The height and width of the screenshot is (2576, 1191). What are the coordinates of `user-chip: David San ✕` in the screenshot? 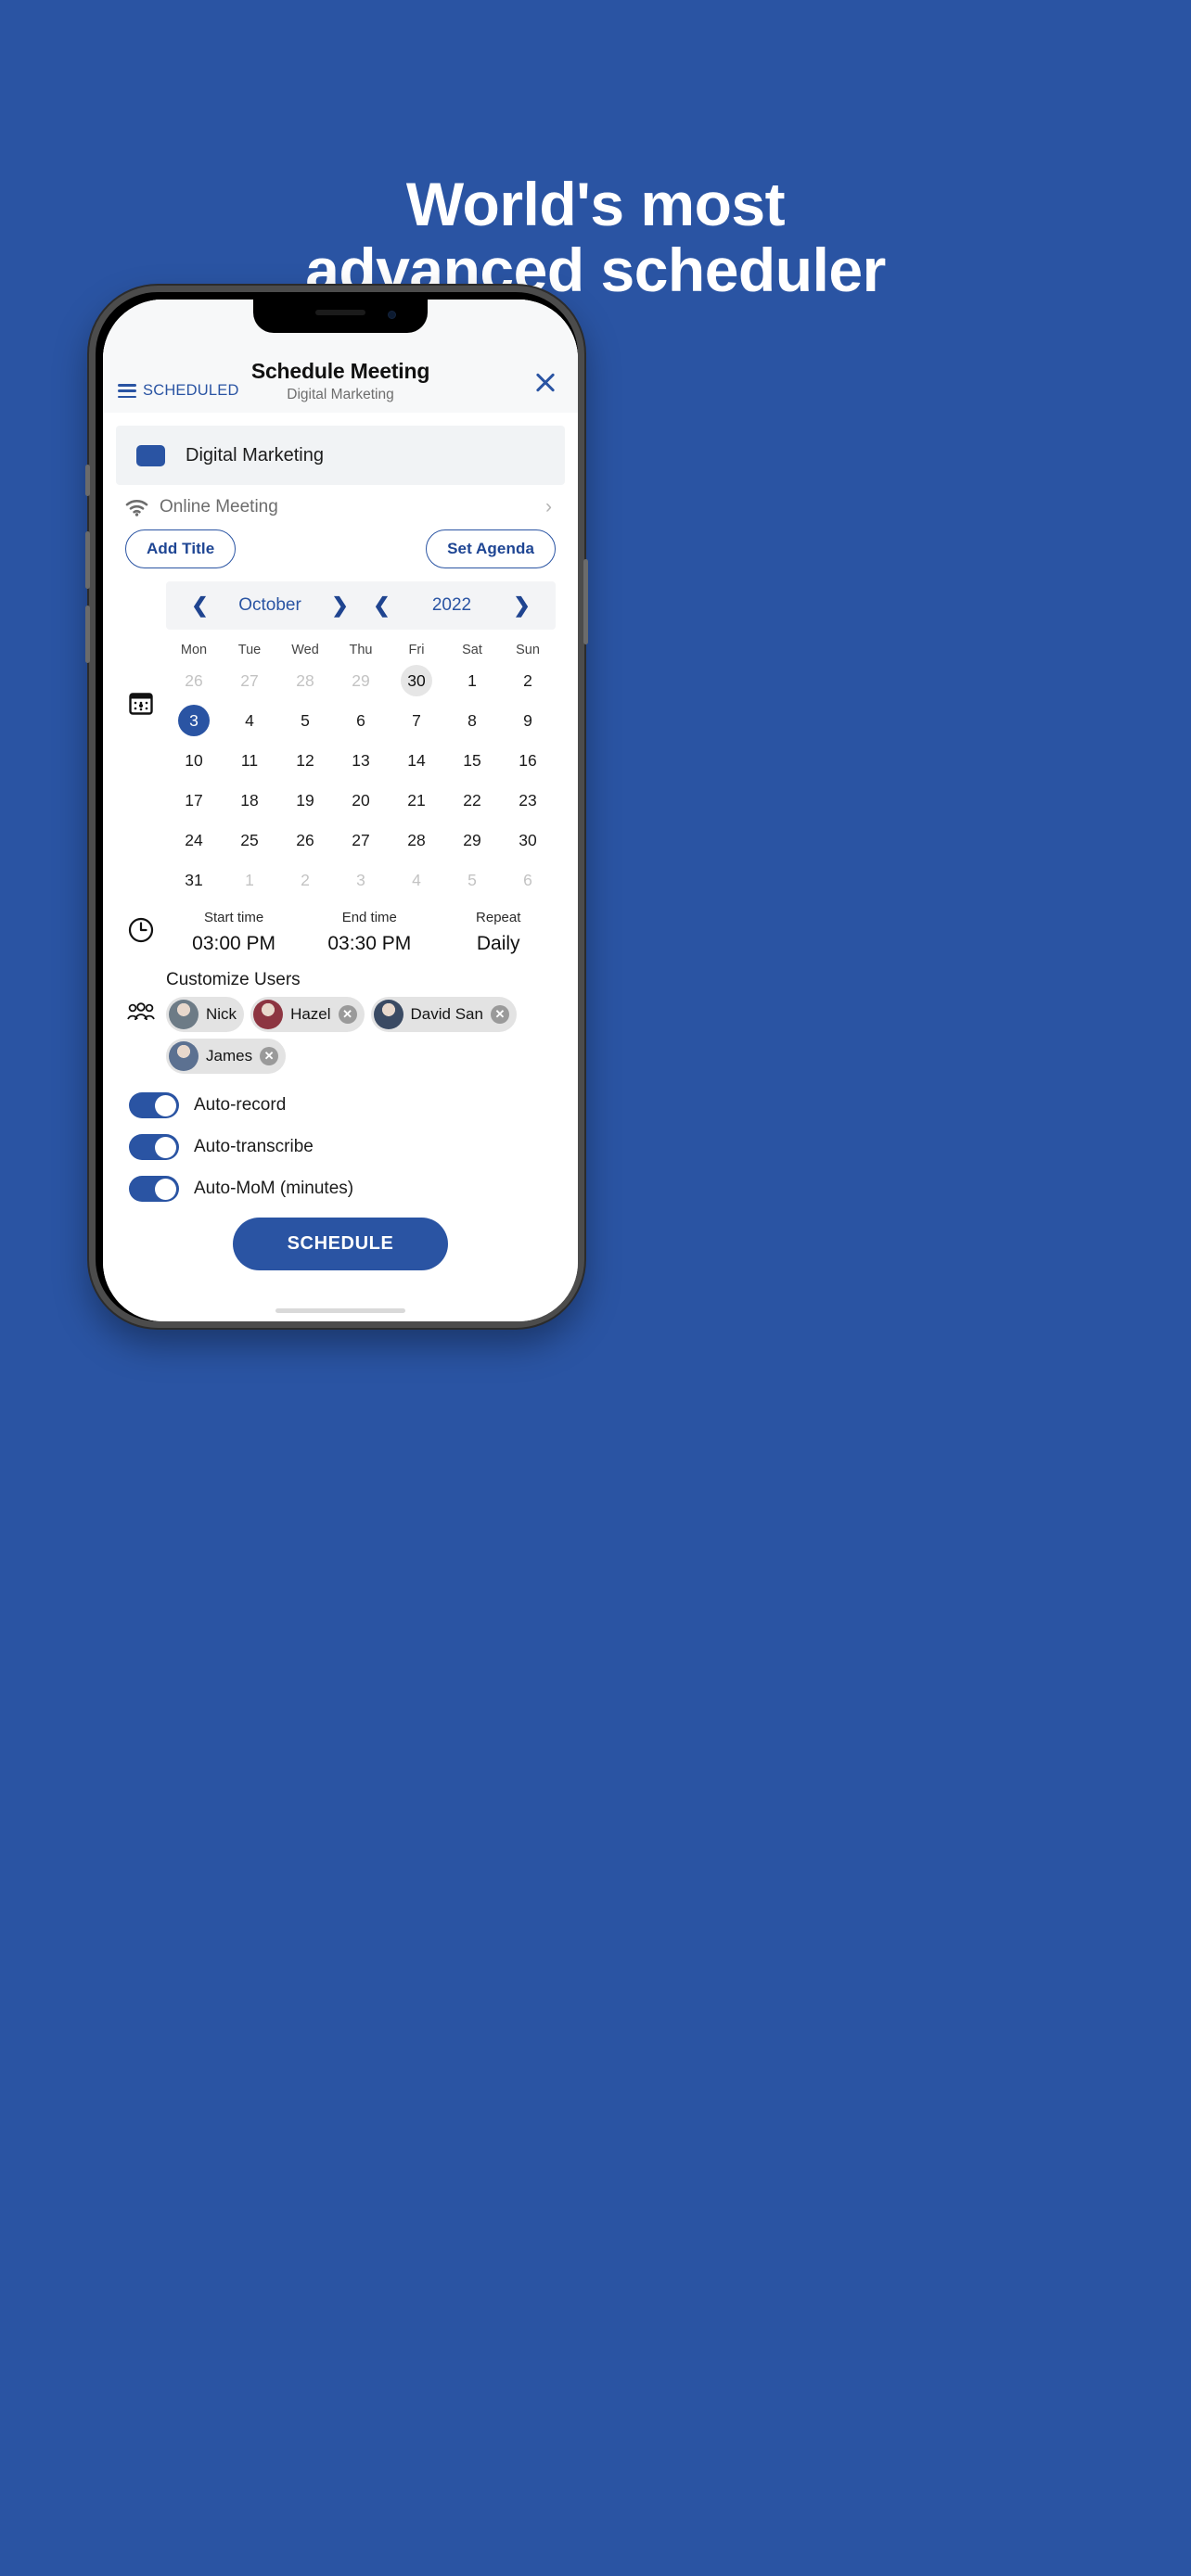 It's located at (443, 1015).